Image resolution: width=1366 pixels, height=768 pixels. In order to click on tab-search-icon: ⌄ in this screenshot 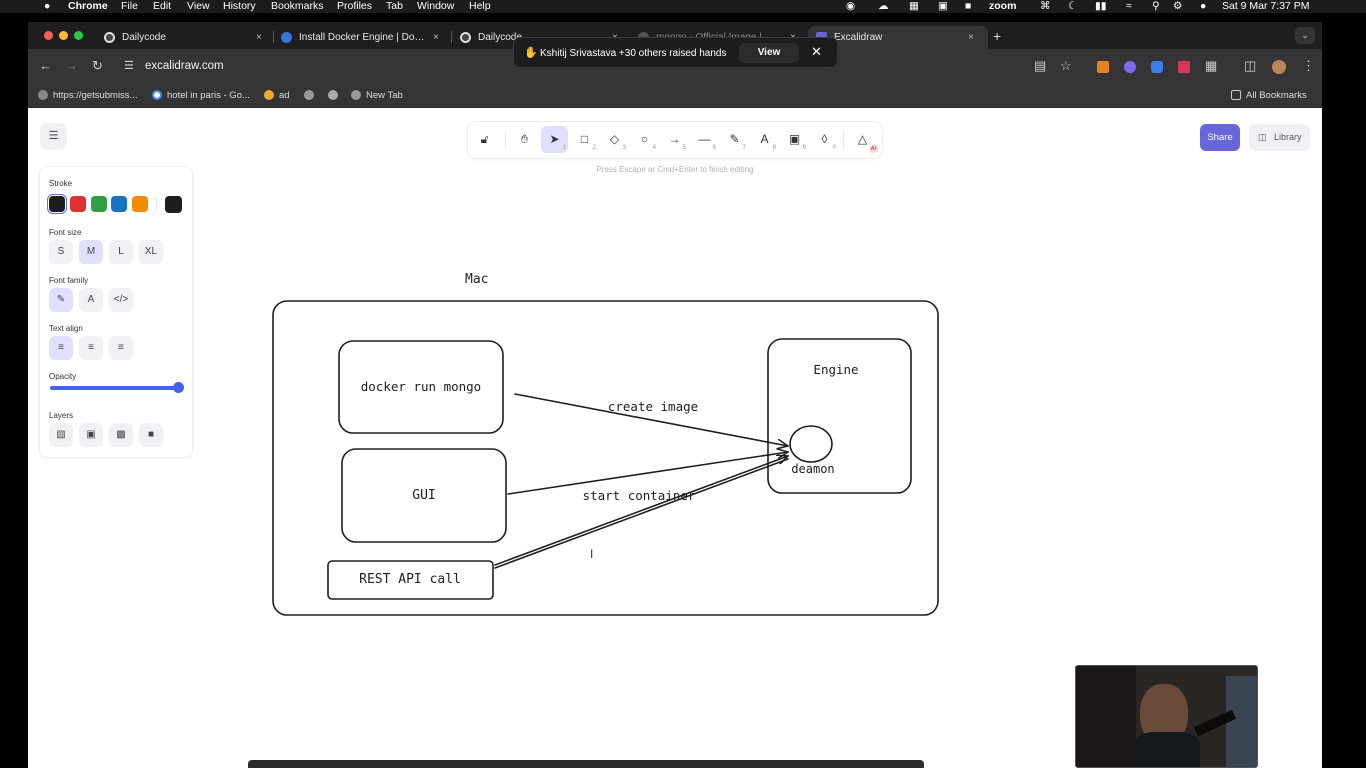, I will do `click(1305, 35)`.